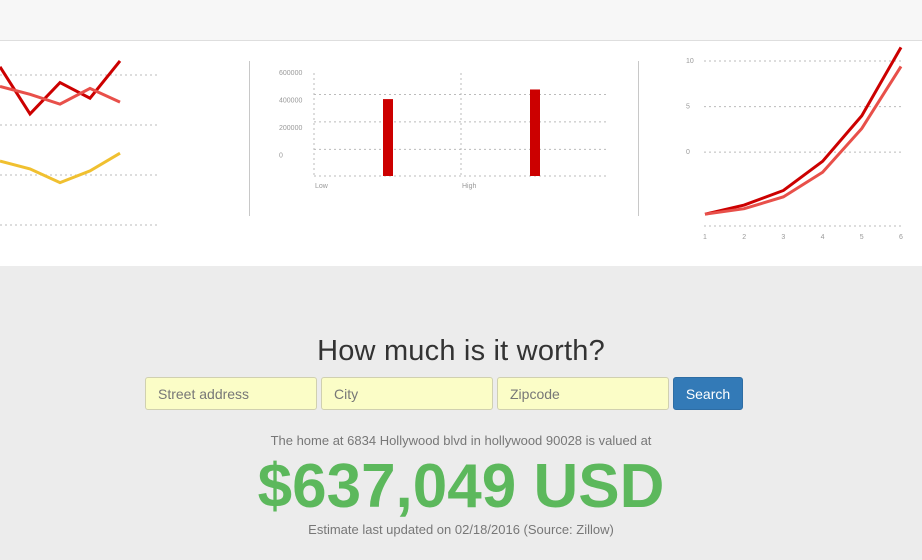 This screenshot has width=922, height=560. Describe the element at coordinates (461, 20) in the screenshot. I see `top-navbar` at that location.